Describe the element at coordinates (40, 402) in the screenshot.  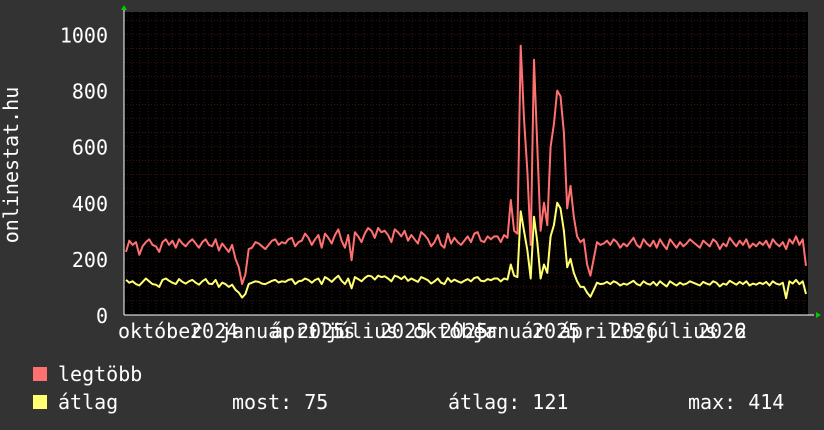
I see `legend-swatch-avg` at that location.